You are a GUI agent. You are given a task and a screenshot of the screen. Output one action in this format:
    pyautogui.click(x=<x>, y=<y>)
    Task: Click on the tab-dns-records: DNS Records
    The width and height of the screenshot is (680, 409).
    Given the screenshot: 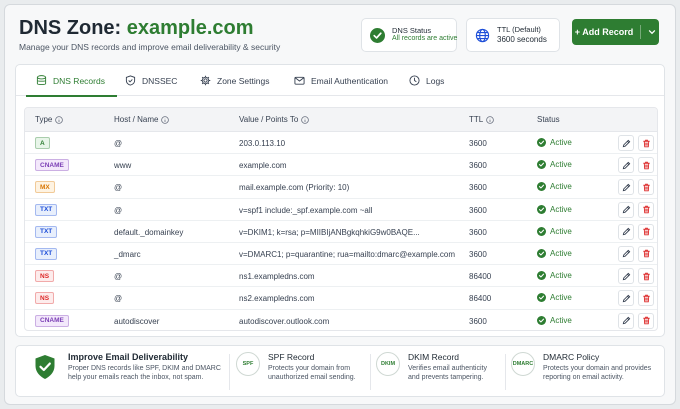 What is the action you would take?
    pyautogui.click(x=71, y=81)
    